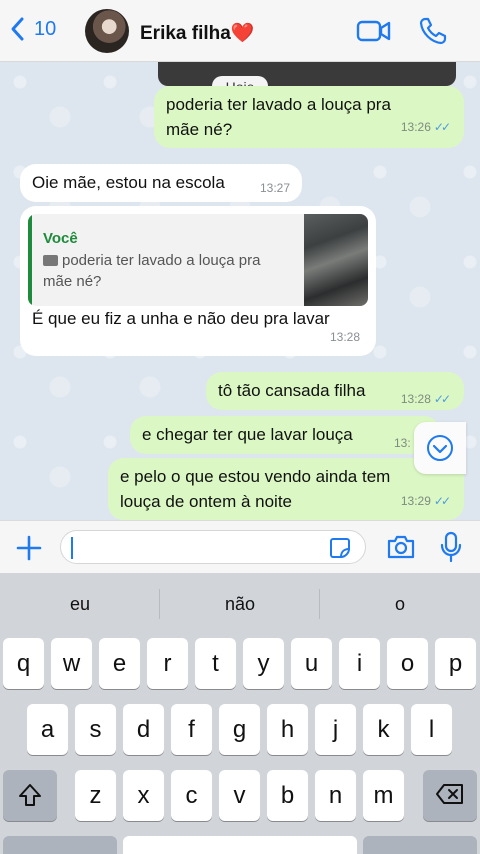  I want to click on key-m: m, so click(383, 795).